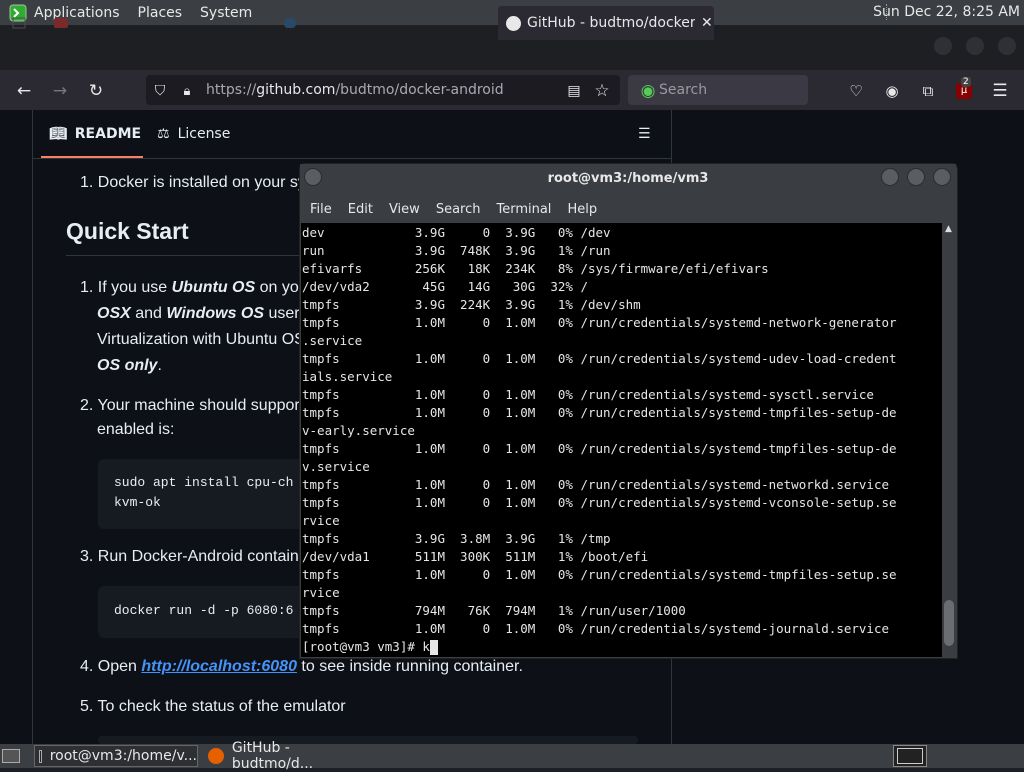  I want to click on terminal-scroll-thumb, so click(949, 623).